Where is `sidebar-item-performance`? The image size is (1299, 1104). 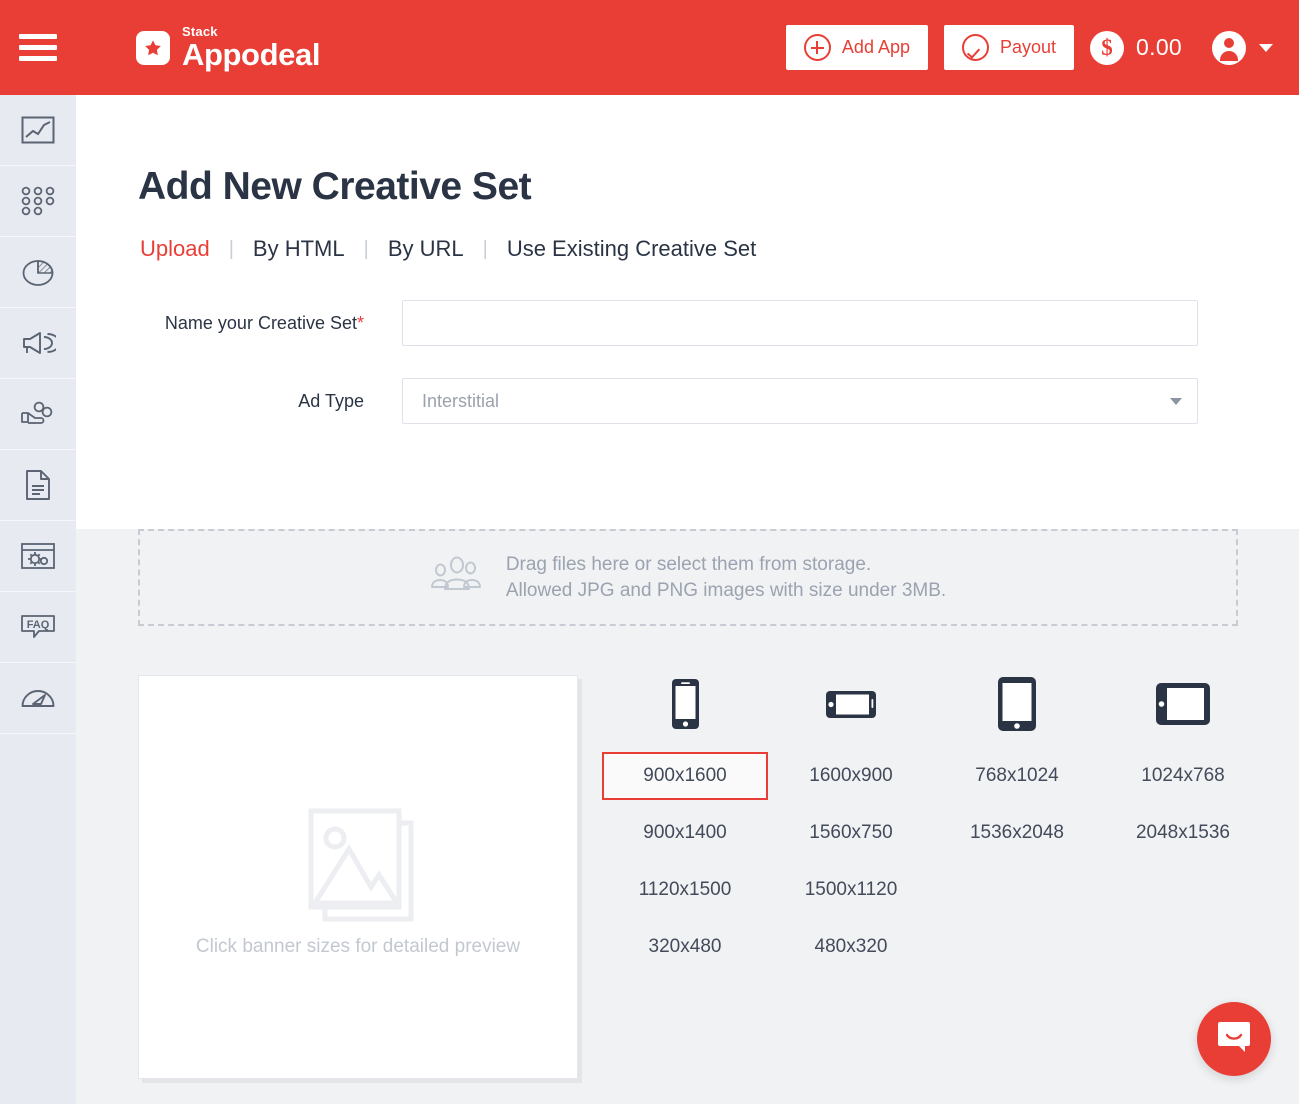 sidebar-item-performance is located at coordinates (38, 698).